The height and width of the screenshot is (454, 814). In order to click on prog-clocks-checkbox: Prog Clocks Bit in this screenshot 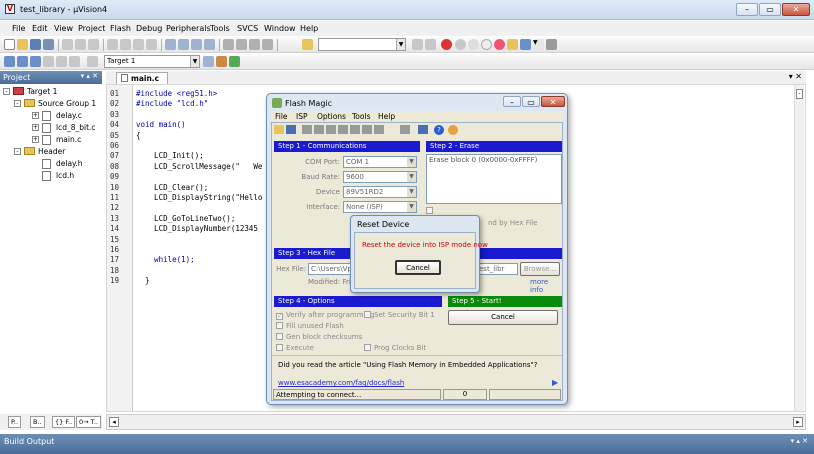, I will do `click(395, 348)`.